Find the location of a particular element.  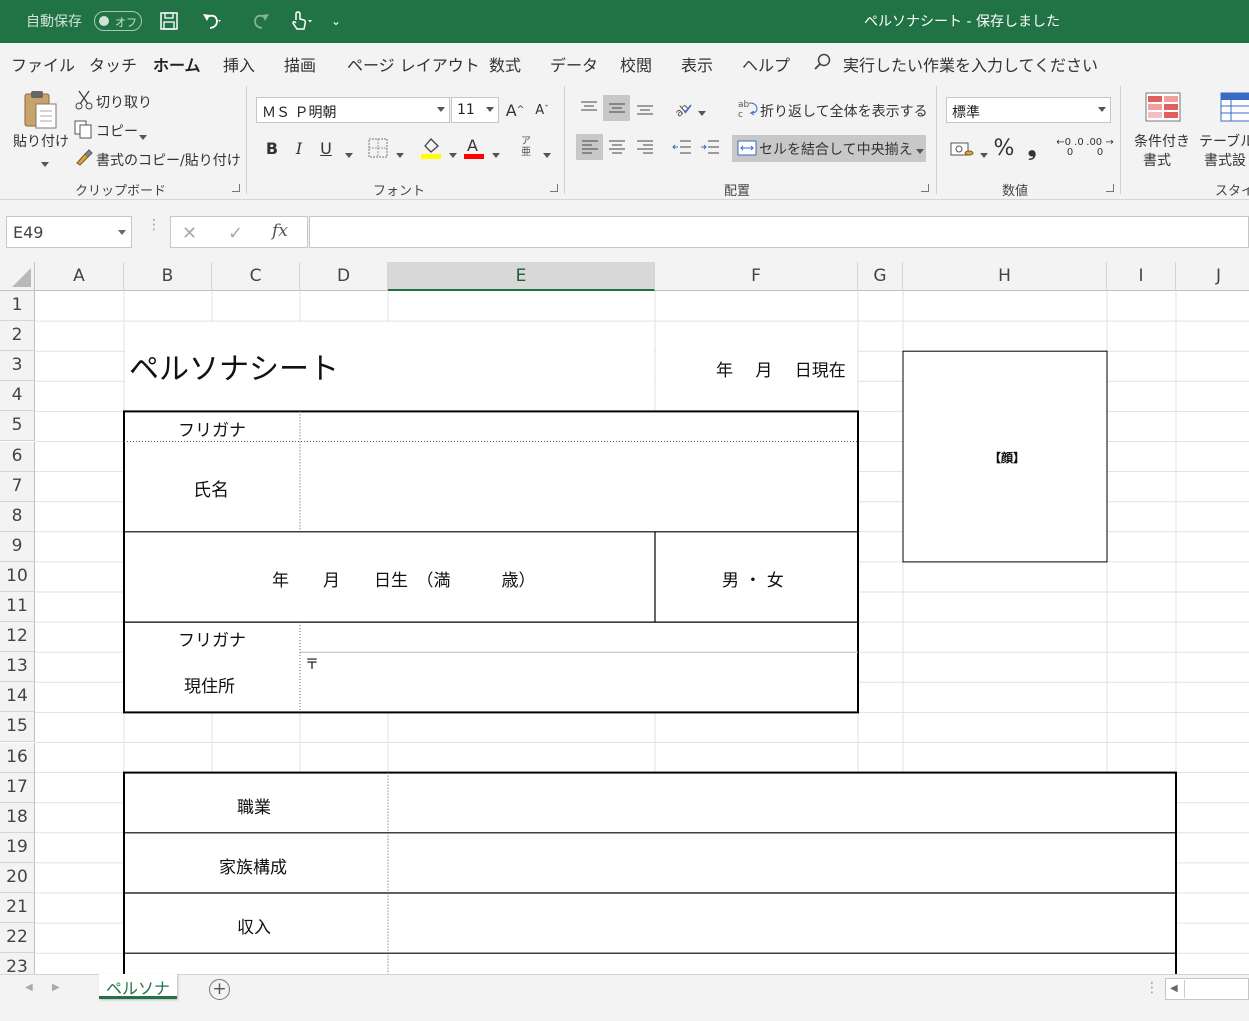

align-center-icon is located at coordinates (617, 147).